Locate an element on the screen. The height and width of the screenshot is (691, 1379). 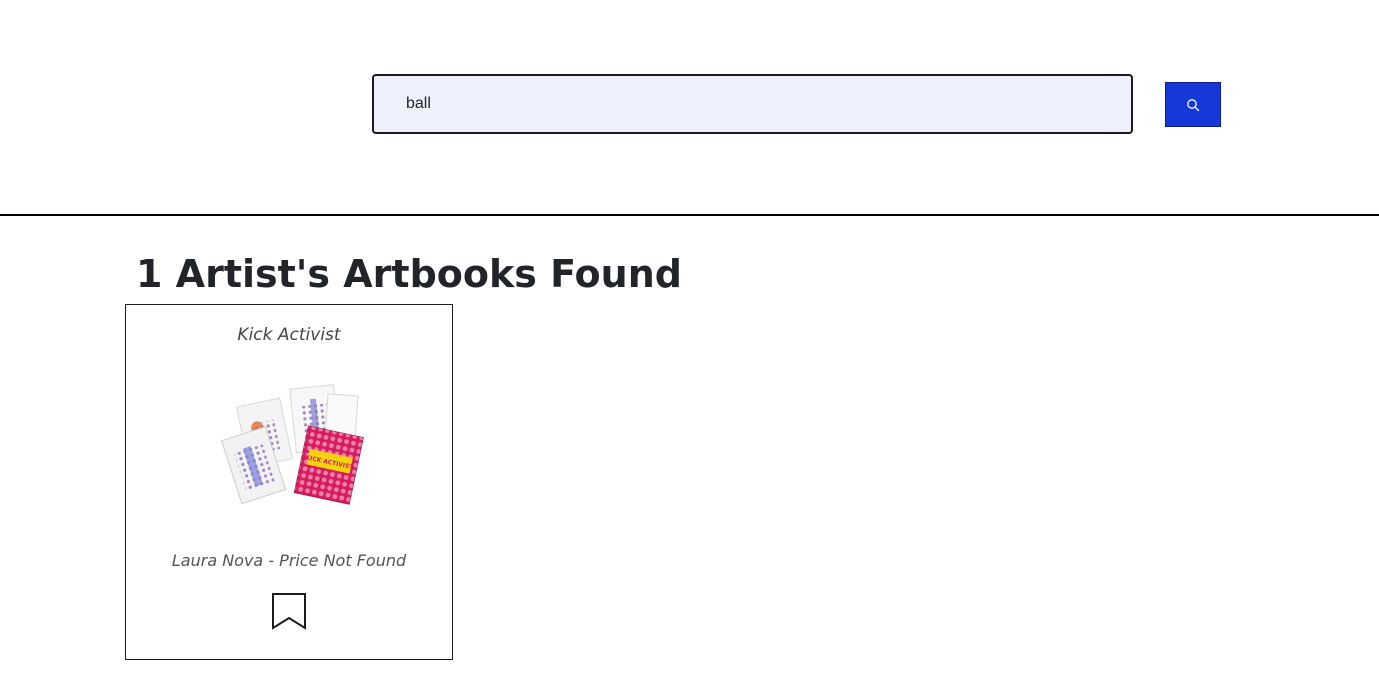
search-input is located at coordinates (752, 104).